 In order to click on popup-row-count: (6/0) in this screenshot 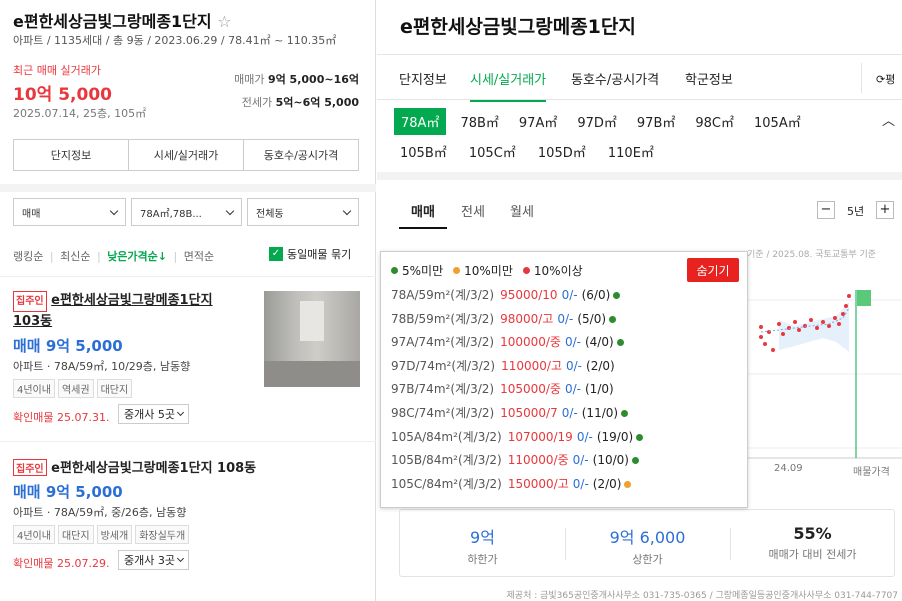, I will do `click(596, 295)`.